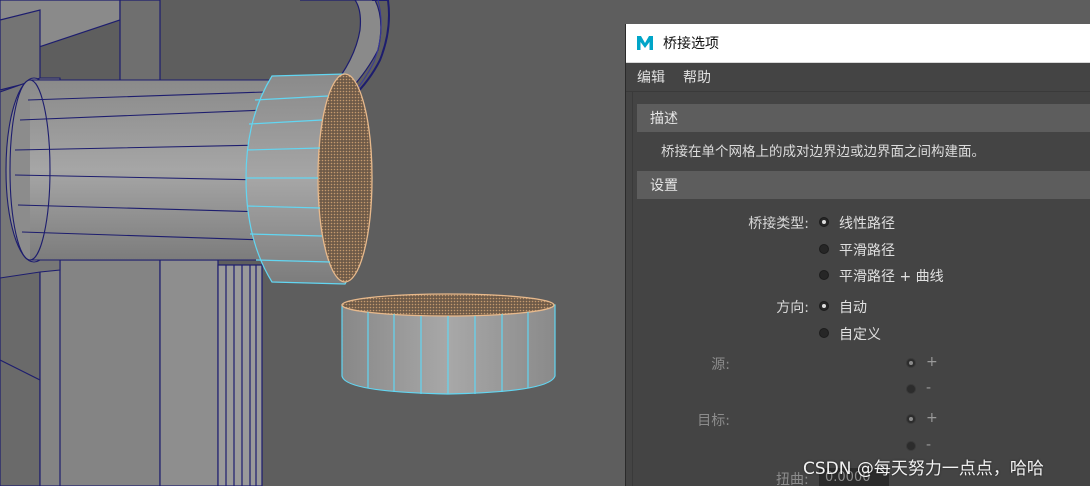 The height and width of the screenshot is (486, 1090). What do you see at coordinates (911, 419) in the screenshot?
I see `radio-target-plus` at bounding box center [911, 419].